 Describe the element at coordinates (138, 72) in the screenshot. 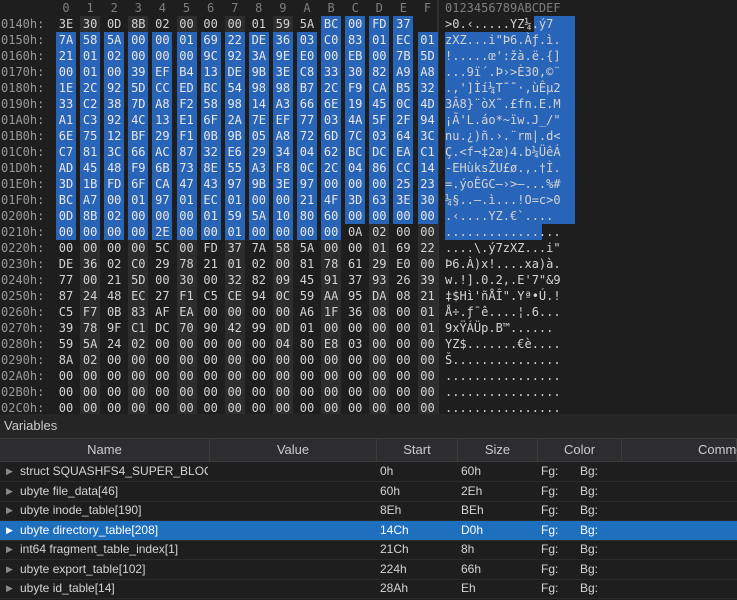

I see `hex-byte: 39` at that location.